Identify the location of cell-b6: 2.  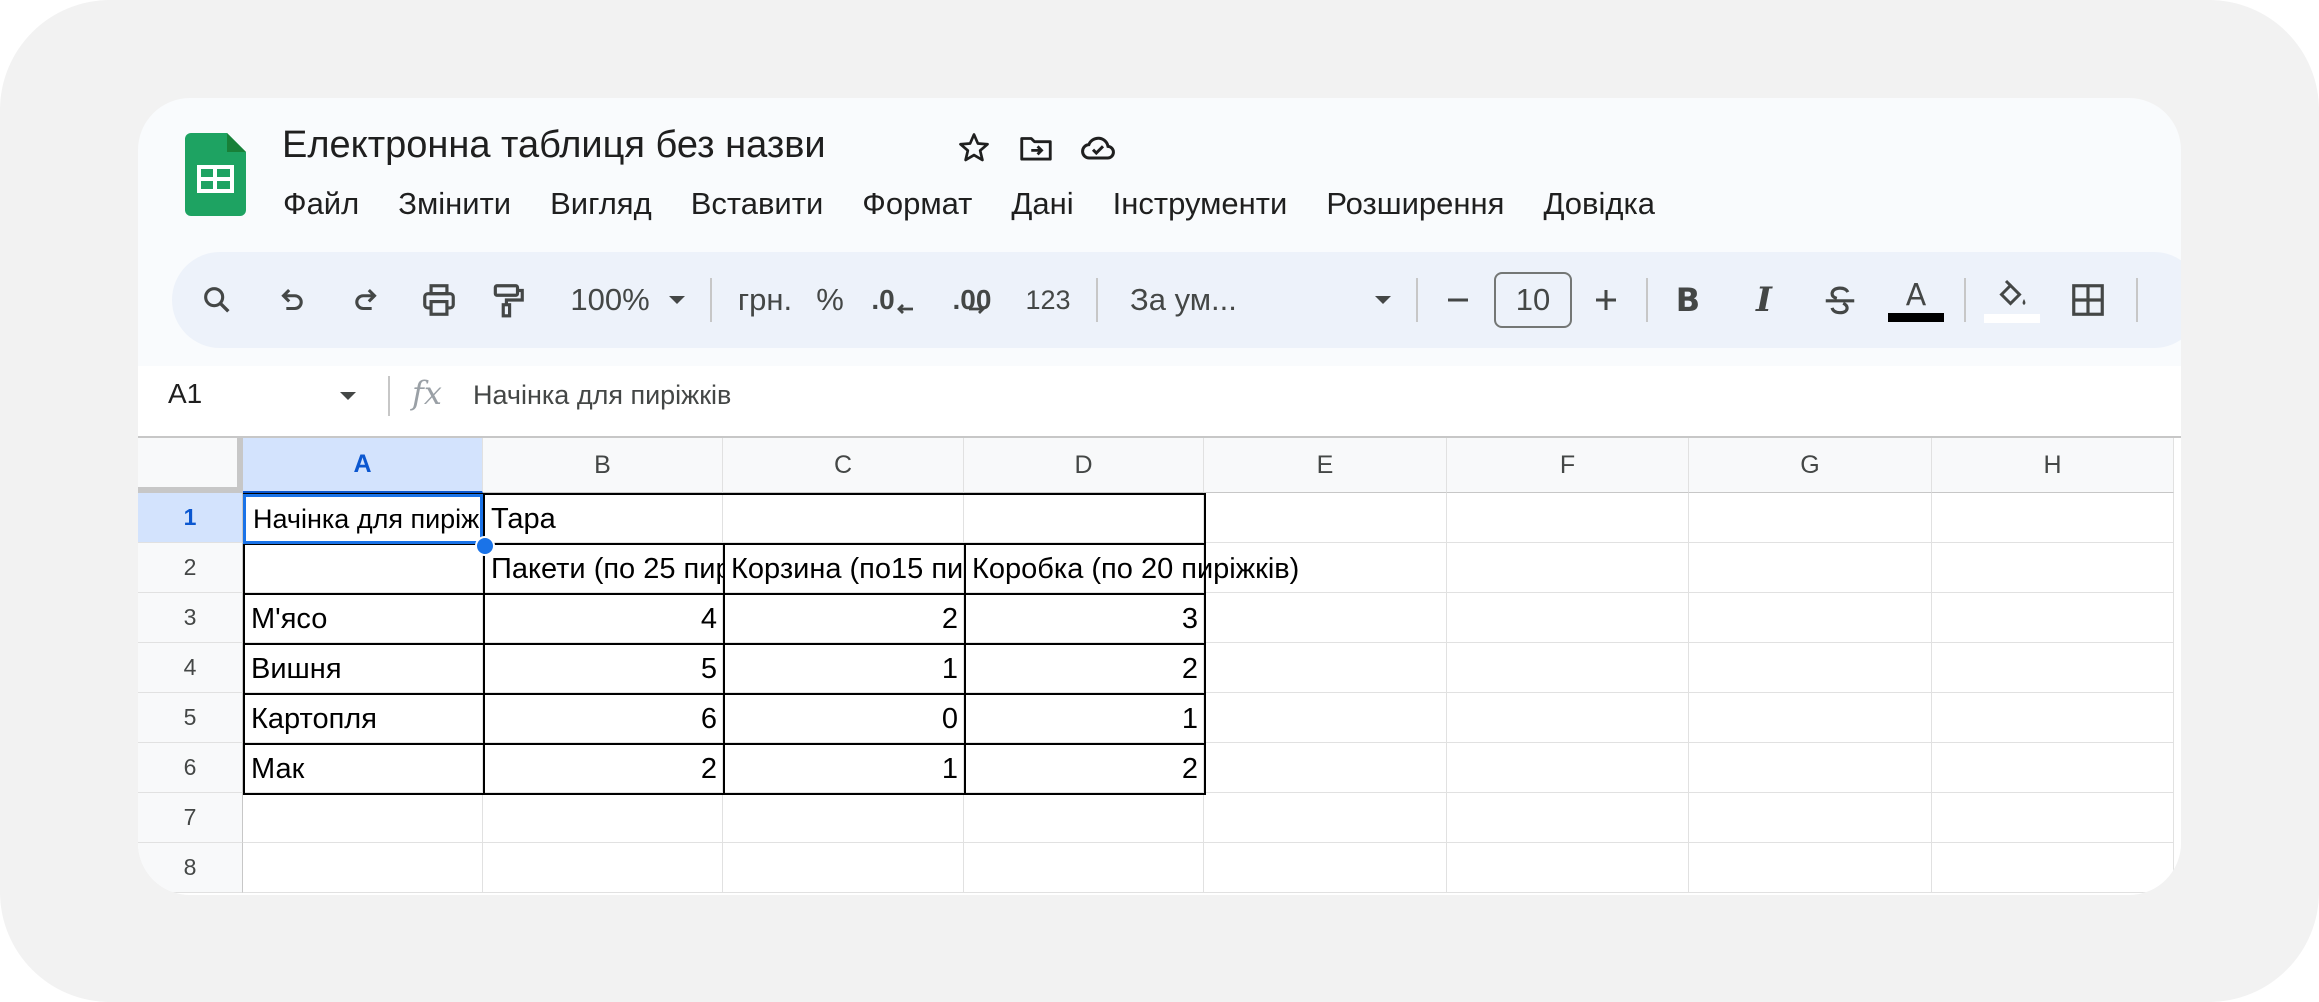
(604, 769).